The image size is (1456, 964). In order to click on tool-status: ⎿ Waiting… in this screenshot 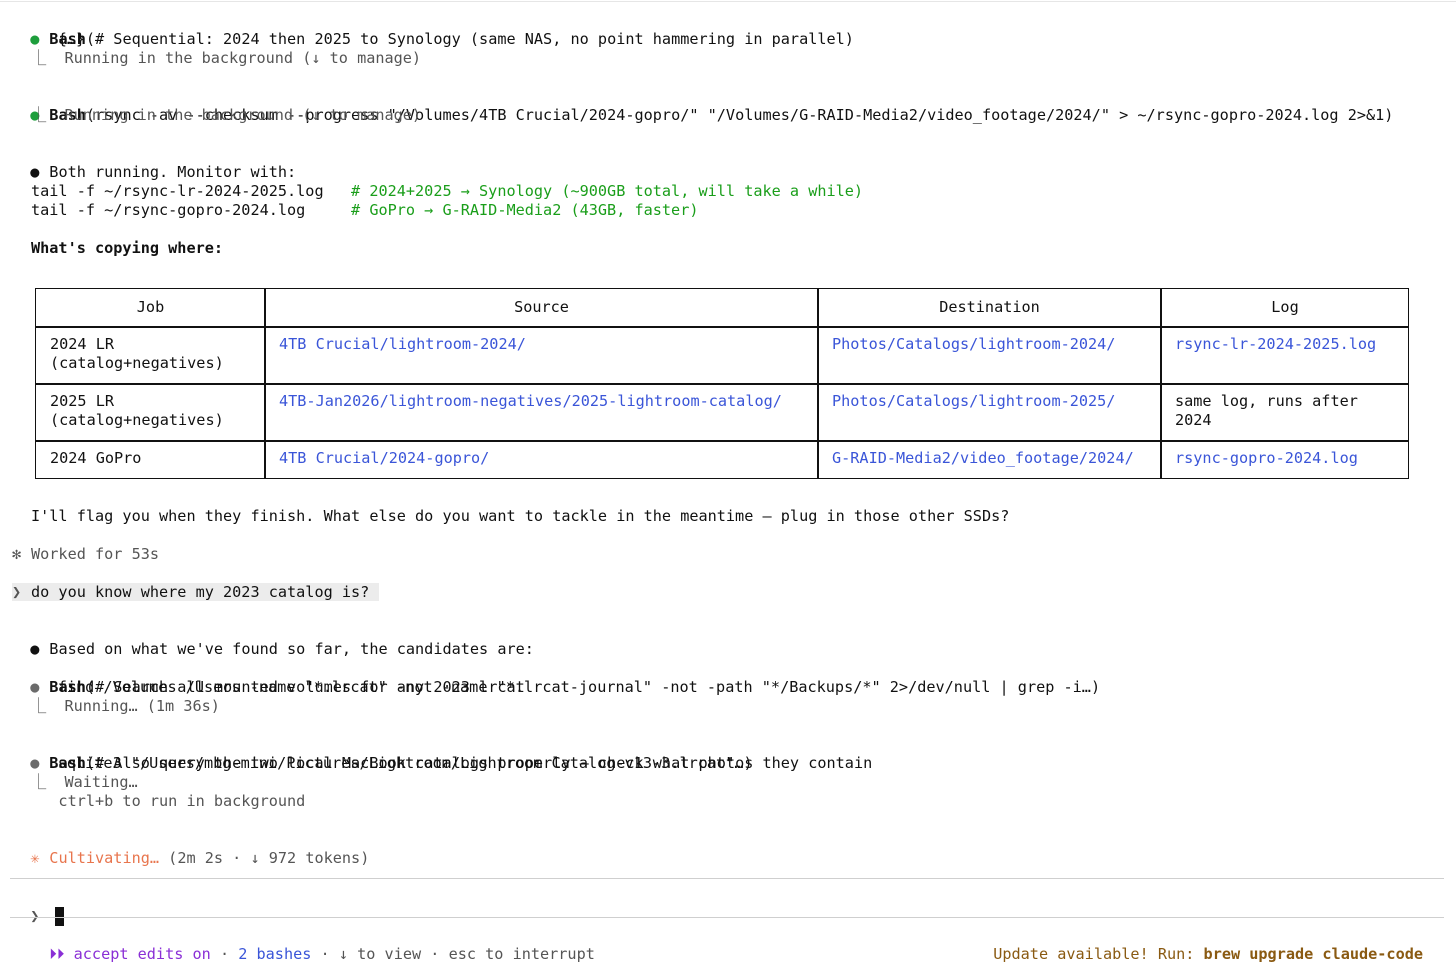, I will do `click(84, 782)`.